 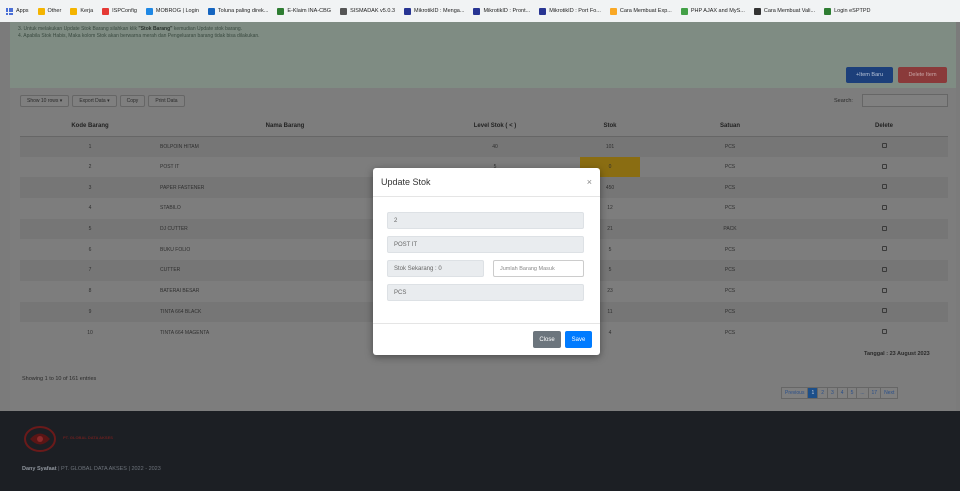 I want to click on bookmark-item: SISMADAK v5.0.3, so click(x=368, y=11).